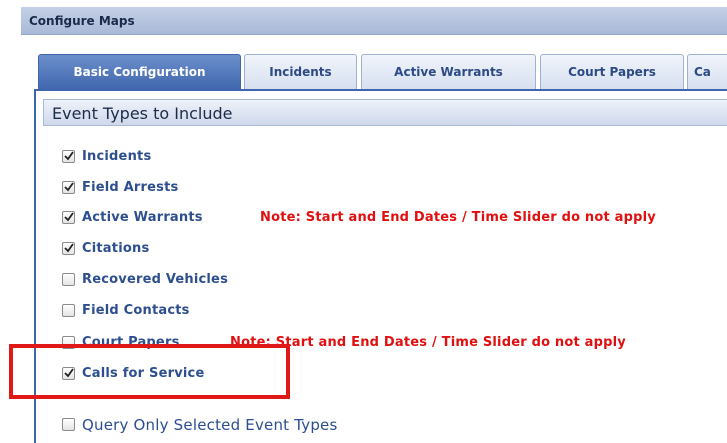  Describe the element at coordinates (82, 21) in the screenshot. I see `window-title: Configure Maps` at that location.